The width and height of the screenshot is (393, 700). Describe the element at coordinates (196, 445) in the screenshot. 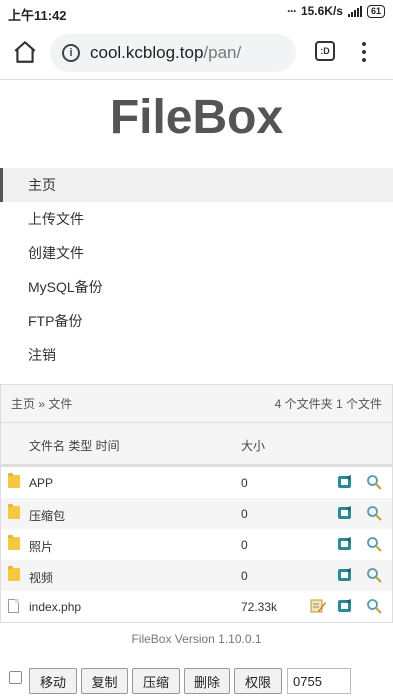

I see `table-header: 文件名 类型 时间 大小` at that location.